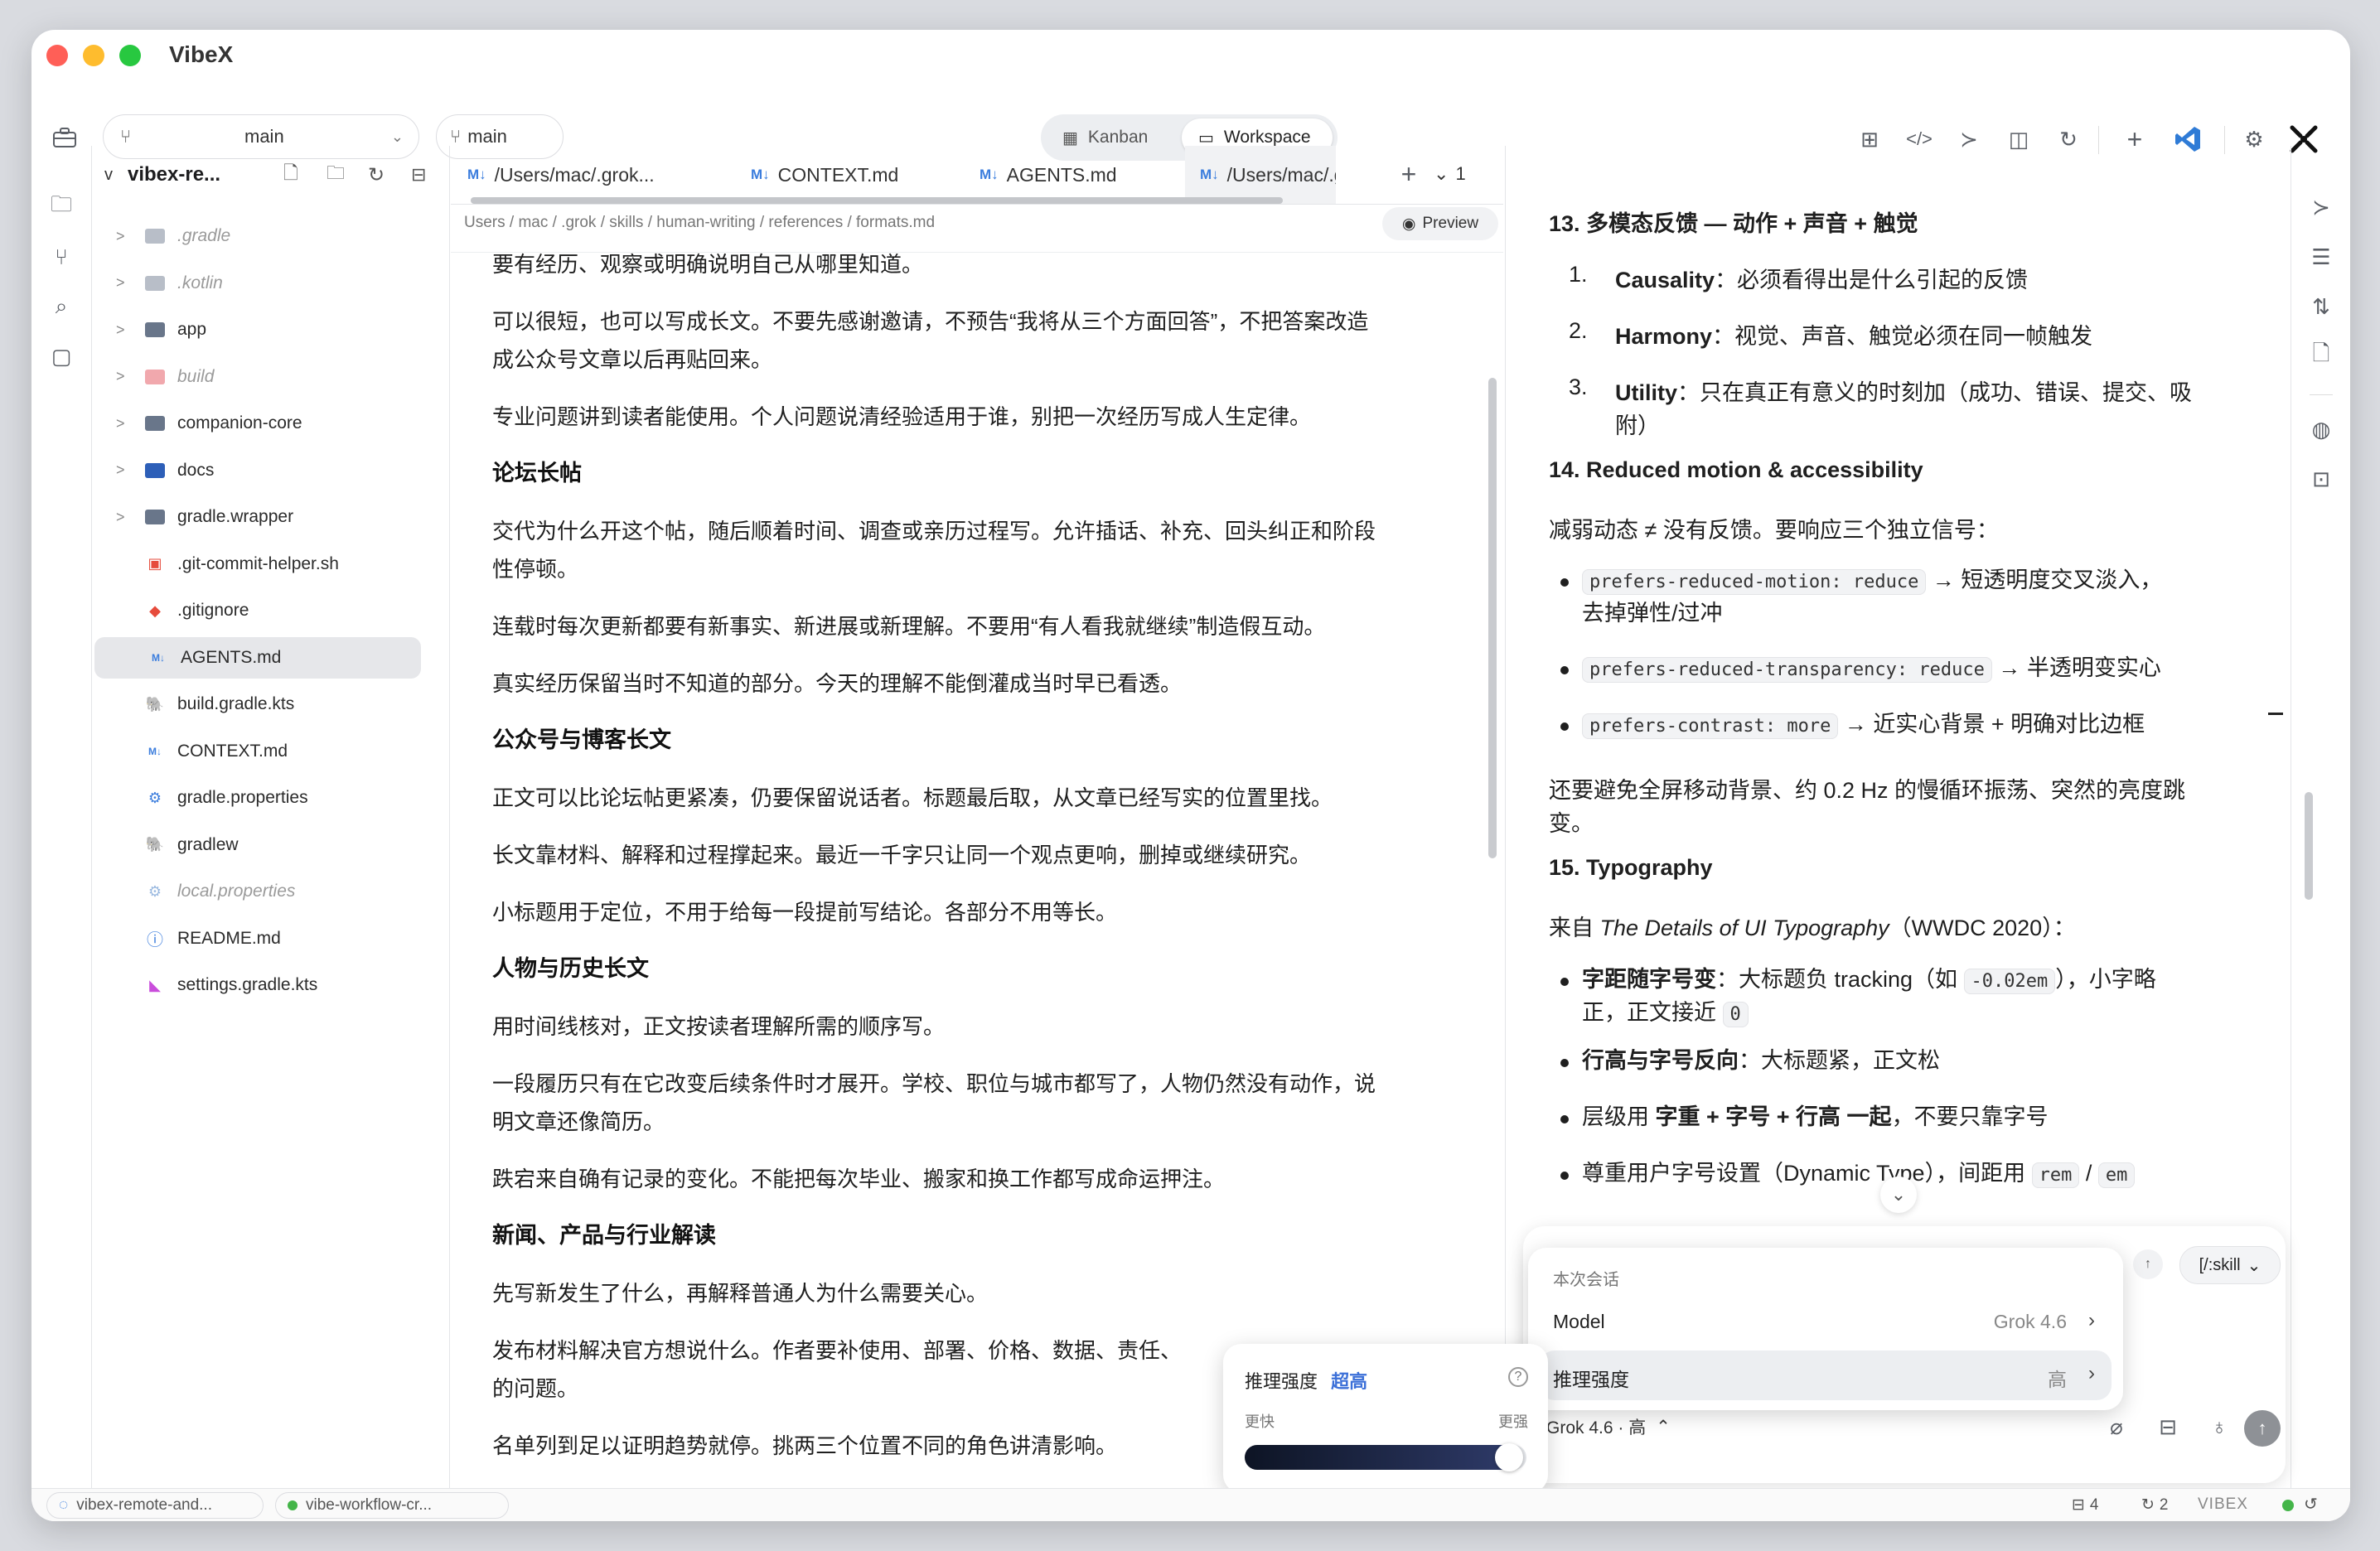  What do you see at coordinates (1450, 224) in the screenshot?
I see `preview-button-label: Preview` at bounding box center [1450, 224].